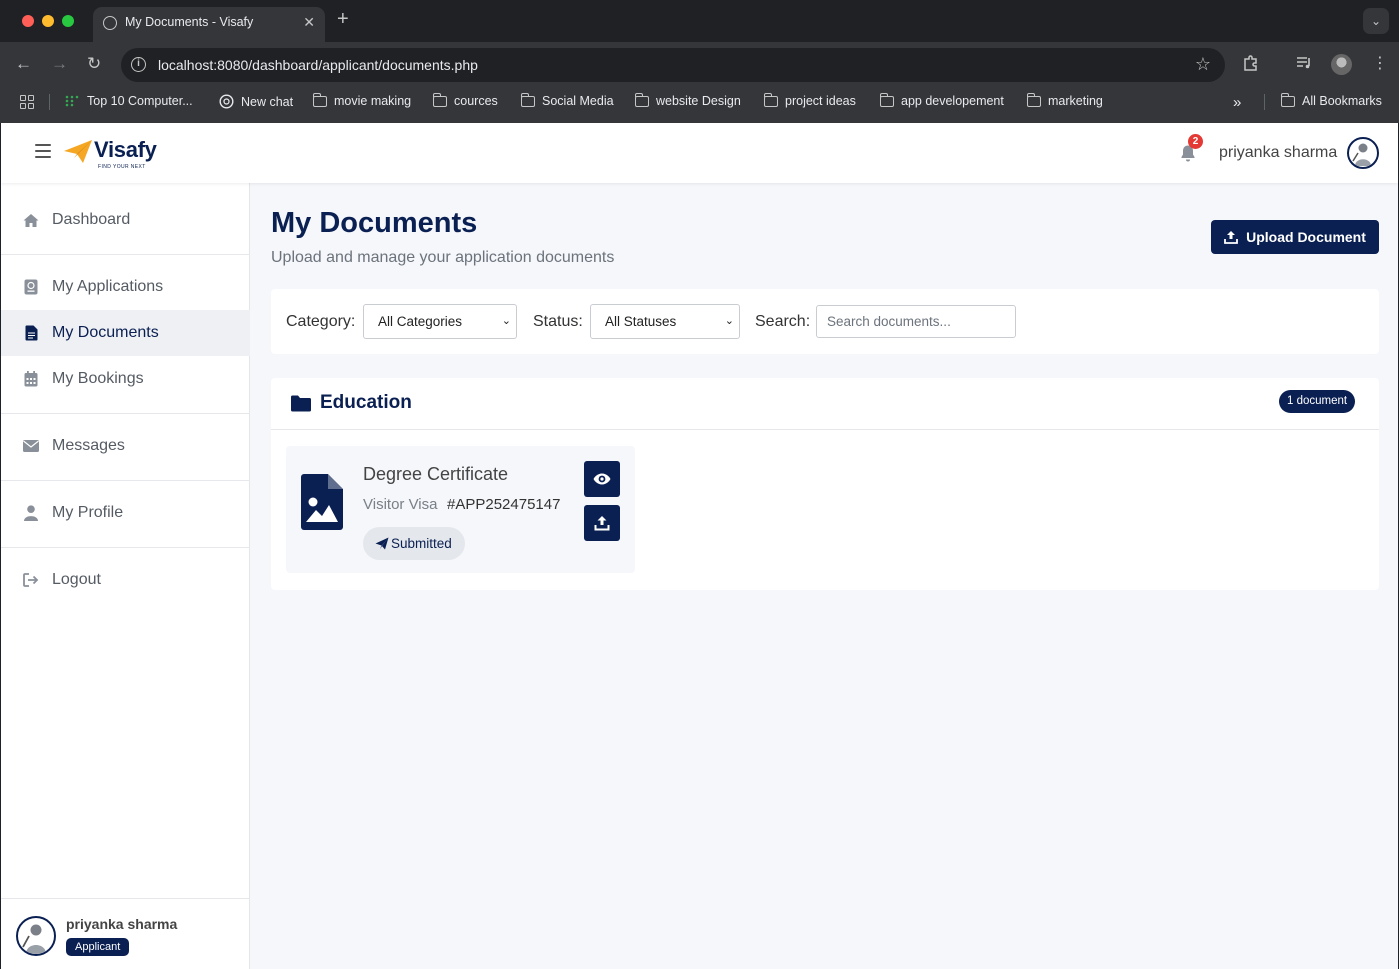  What do you see at coordinates (23, 64) in the screenshot?
I see `back-arrow-icon: ←` at bounding box center [23, 64].